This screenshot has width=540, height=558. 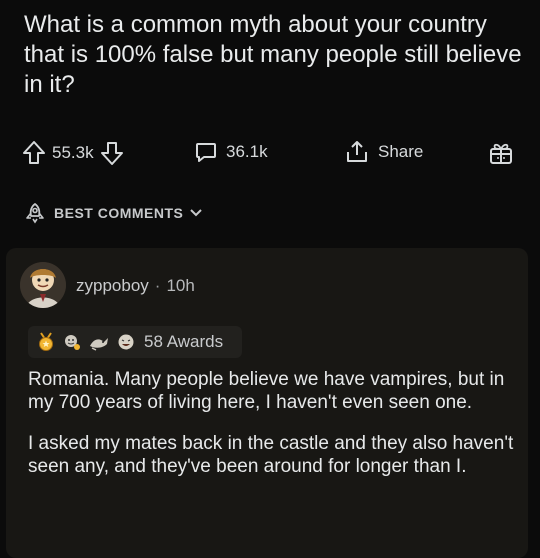 I want to click on comment-icon, so click(x=206, y=152).